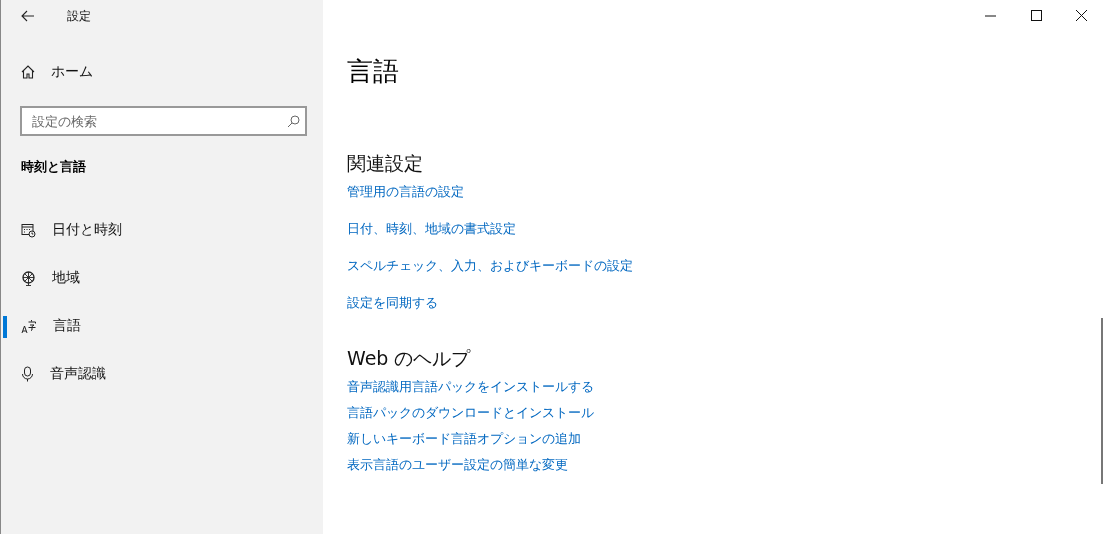 The image size is (1105, 534). I want to click on close-icon, so click(1081, 15).